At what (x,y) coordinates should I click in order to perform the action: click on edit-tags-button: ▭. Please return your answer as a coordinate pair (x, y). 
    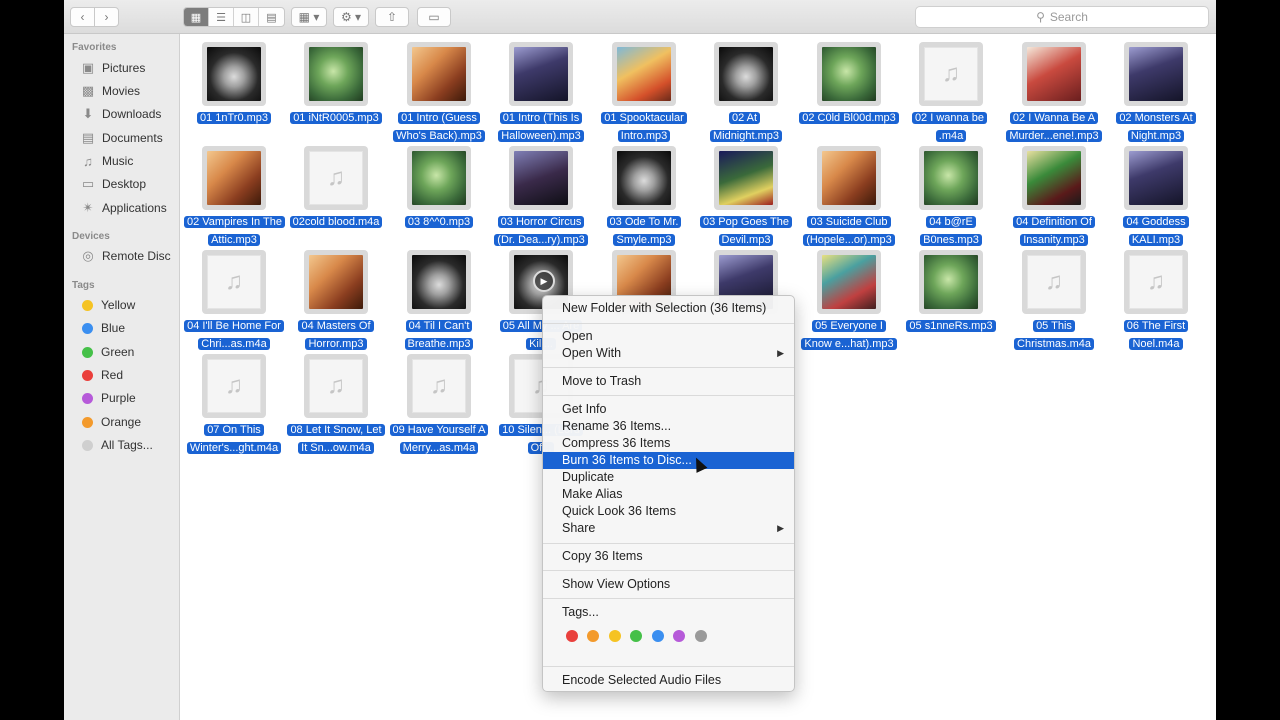
    Looking at the image, I should click on (434, 17).